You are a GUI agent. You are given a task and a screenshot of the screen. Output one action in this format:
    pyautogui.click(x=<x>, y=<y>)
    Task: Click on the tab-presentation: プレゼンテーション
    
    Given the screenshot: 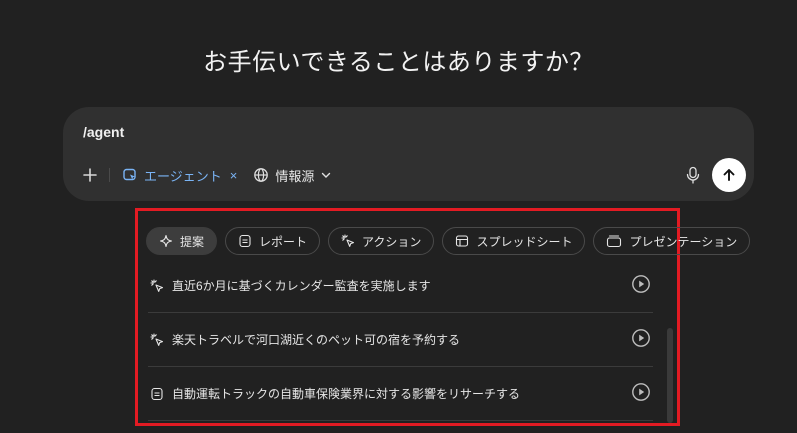 What is the action you would take?
    pyautogui.click(x=672, y=241)
    